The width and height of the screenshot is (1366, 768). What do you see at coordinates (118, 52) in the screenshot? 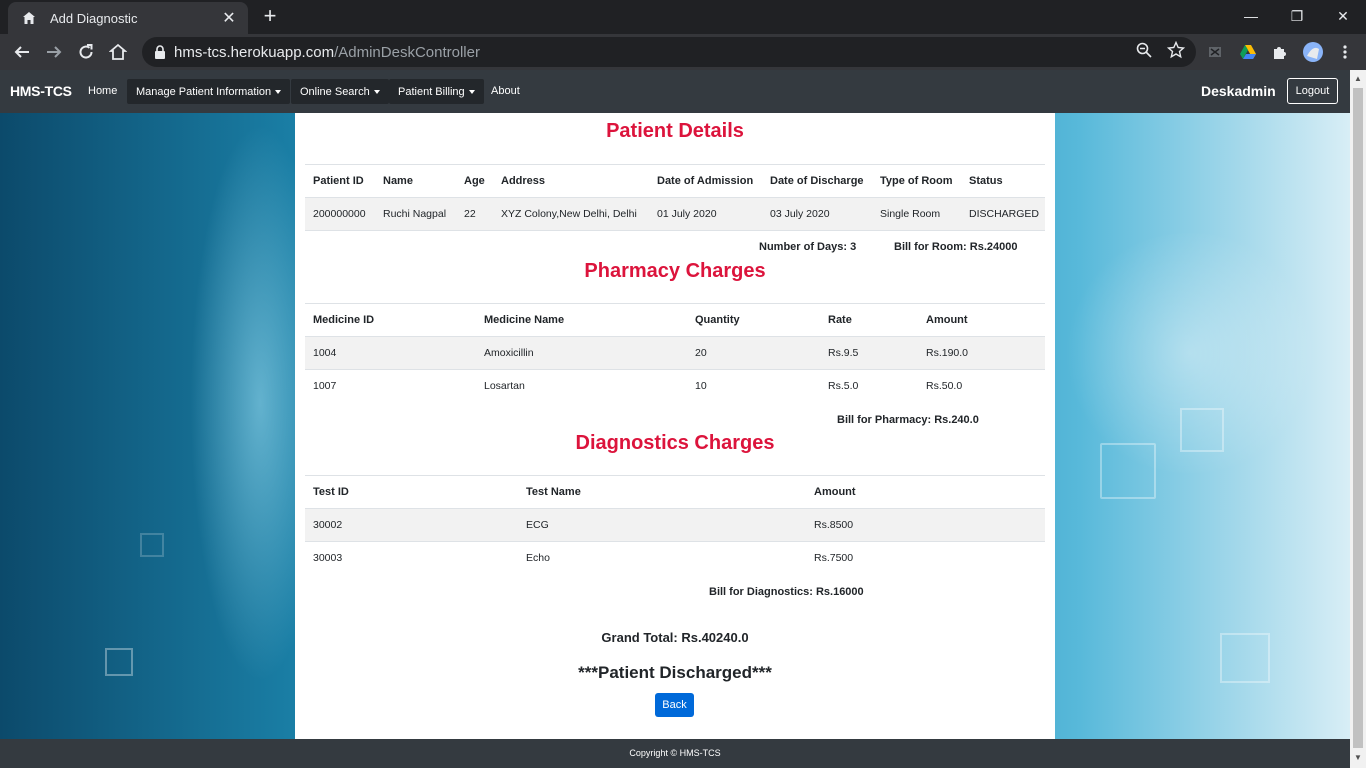
I see `home-icon` at bounding box center [118, 52].